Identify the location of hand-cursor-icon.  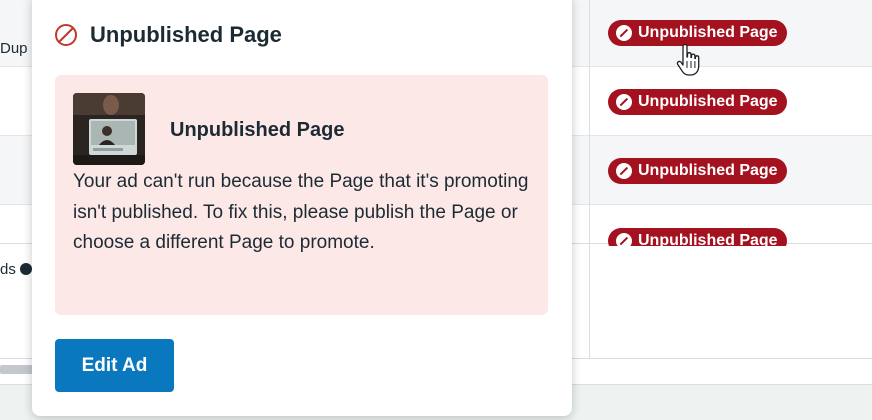
(688, 60).